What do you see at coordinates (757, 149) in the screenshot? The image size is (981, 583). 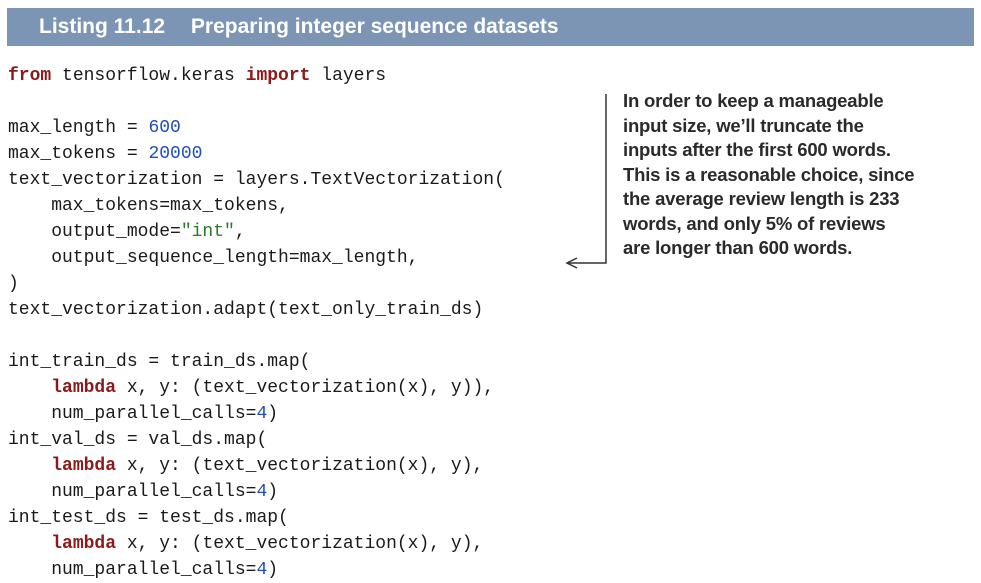 I see `annotation-line: inputs after the first 600 words.` at bounding box center [757, 149].